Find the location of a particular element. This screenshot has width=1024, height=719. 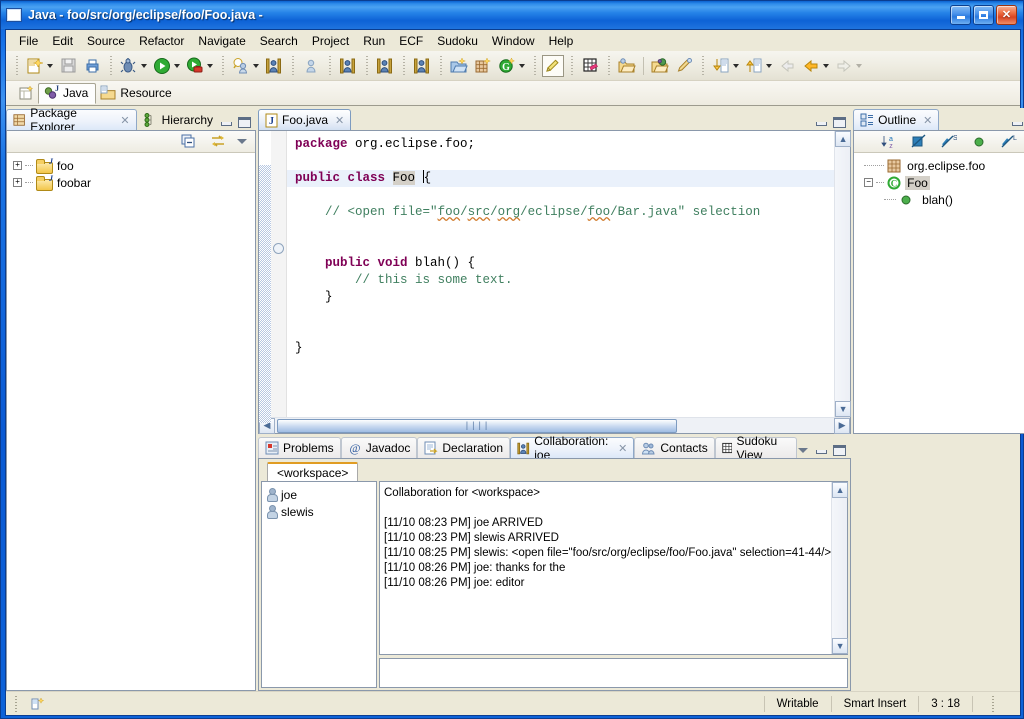

new-g-icon: G is located at coordinates (507, 66).